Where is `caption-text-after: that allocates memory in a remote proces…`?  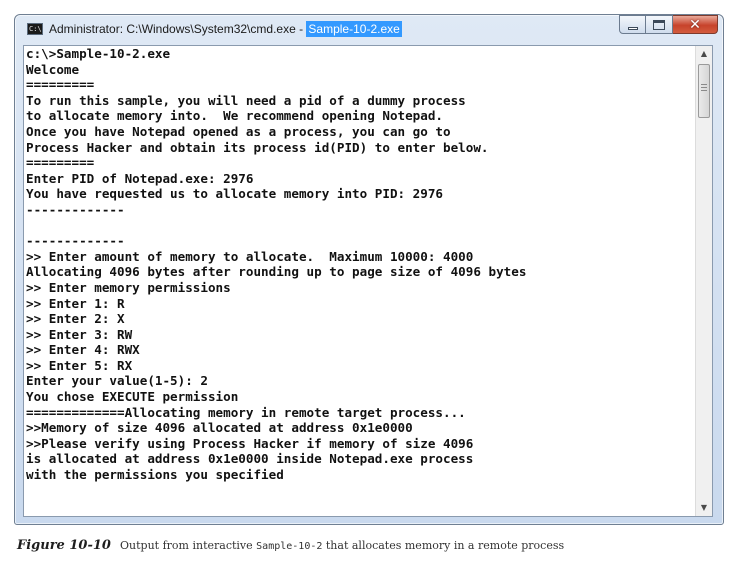 caption-text-after: that allocates memory in a remote proces… is located at coordinates (443, 545).